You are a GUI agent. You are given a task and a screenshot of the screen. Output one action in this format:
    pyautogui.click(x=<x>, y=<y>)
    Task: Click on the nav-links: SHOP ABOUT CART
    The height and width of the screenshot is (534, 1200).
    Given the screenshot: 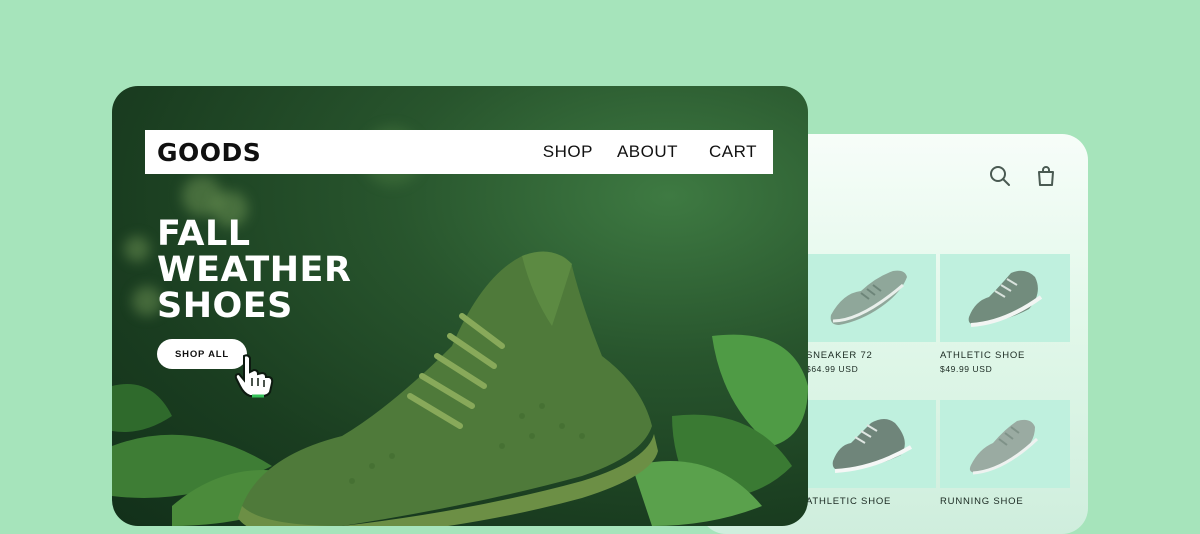 What is the action you would take?
    pyautogui.click(x=650, y=152)
    